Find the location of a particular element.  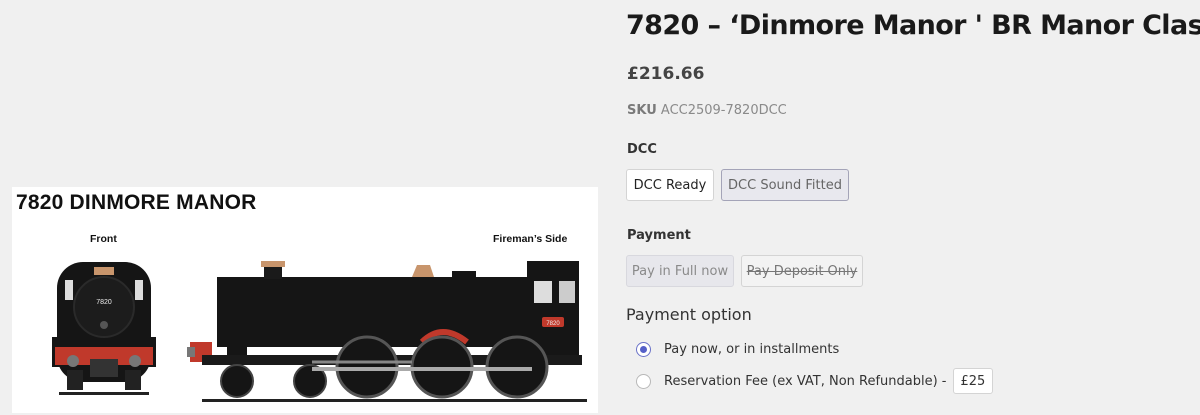

dcc-sound-fitted-option: DCC Sound Fitted is located at coordinates (785, 185).